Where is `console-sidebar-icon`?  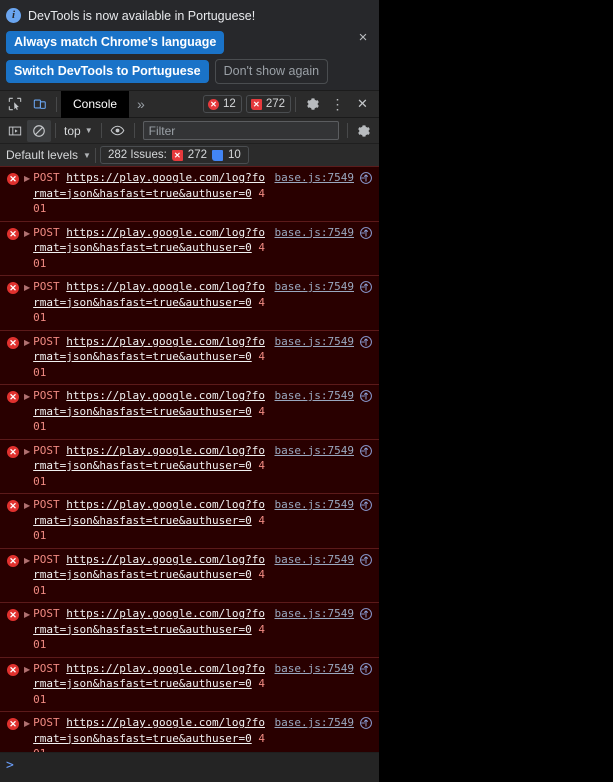
console-sidebar-icon is located at coordinates (15, 131).